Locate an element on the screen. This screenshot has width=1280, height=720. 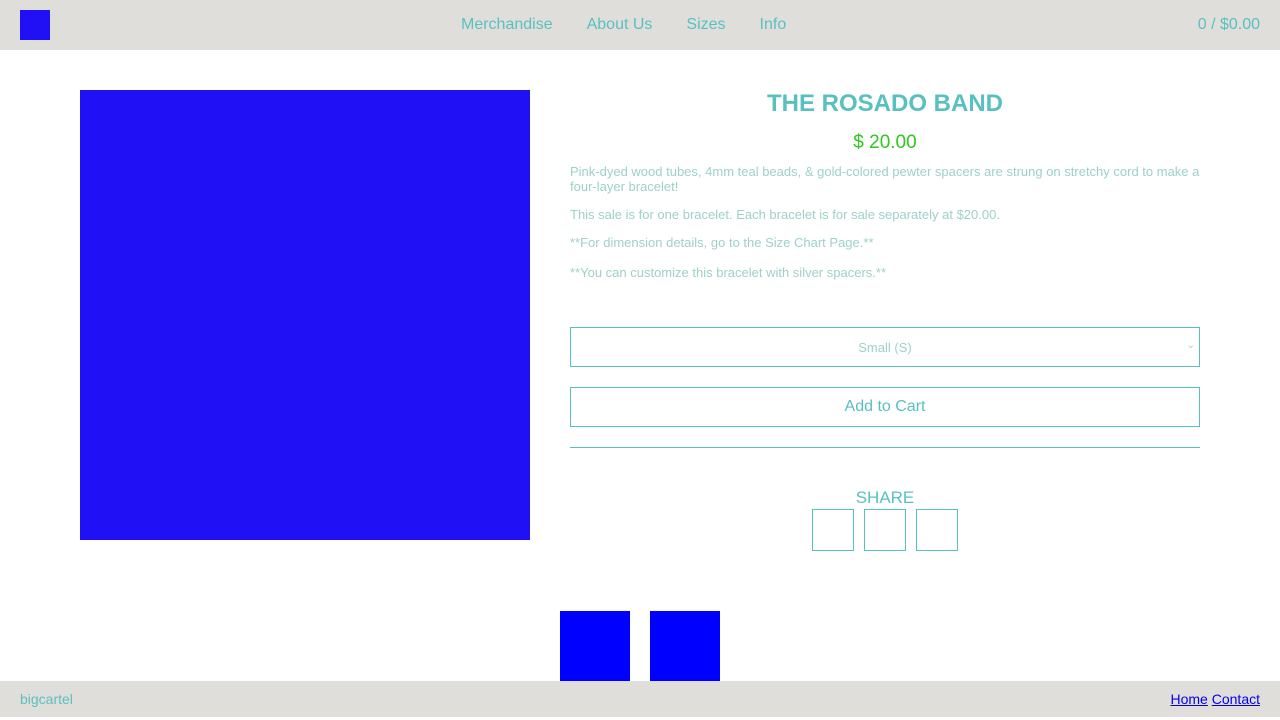
footer-brand: bigcartel is located at coordinates (46, 699).